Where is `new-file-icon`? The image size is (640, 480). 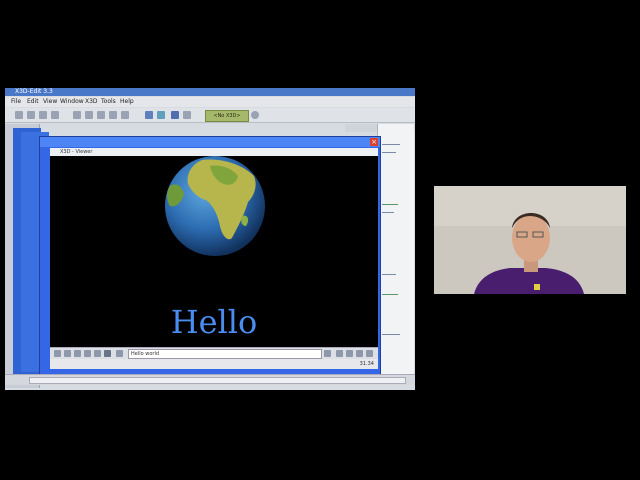
new-file-icon is located at coordinates (19, 115).